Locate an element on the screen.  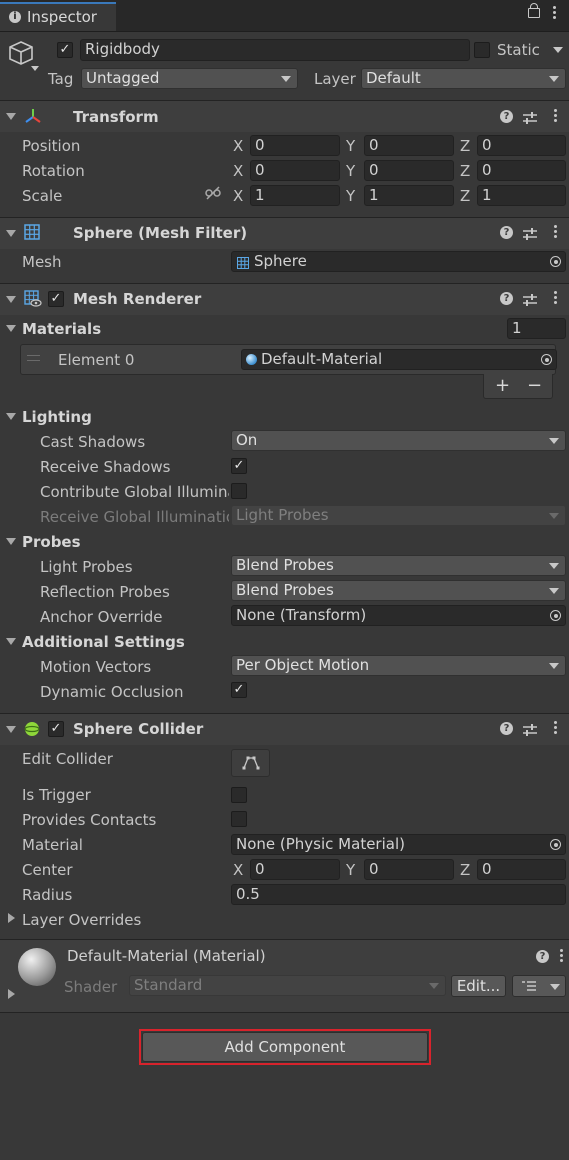
mesh-renderer-header: ✓ Mesh Renderer ? is located at coordinates (284, 299).